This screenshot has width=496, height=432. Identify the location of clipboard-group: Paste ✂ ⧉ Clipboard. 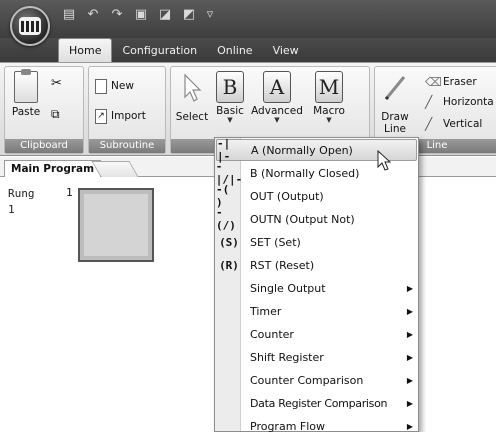
(44, 110).